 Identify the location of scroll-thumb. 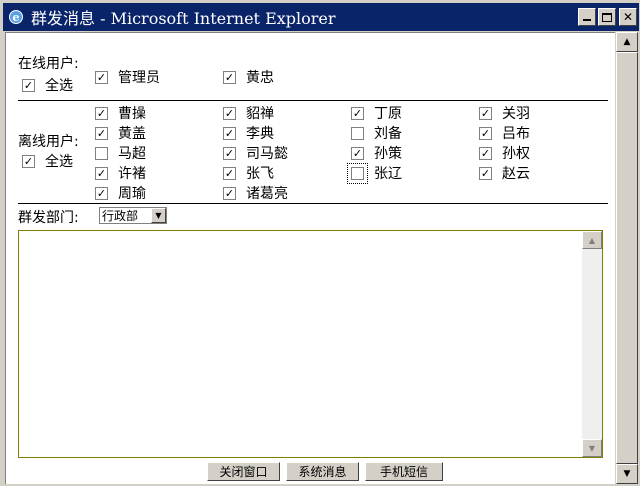
(627, 258).